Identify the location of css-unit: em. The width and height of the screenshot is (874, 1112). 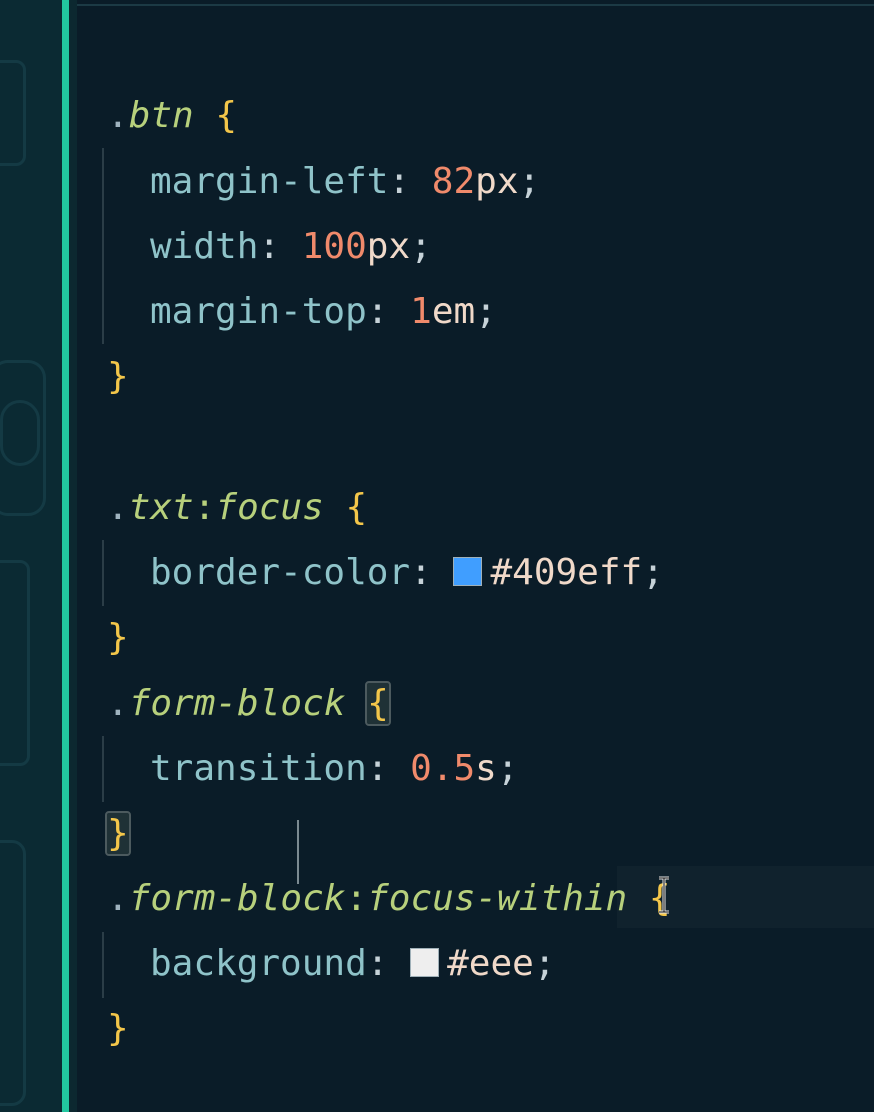
(453, 311).